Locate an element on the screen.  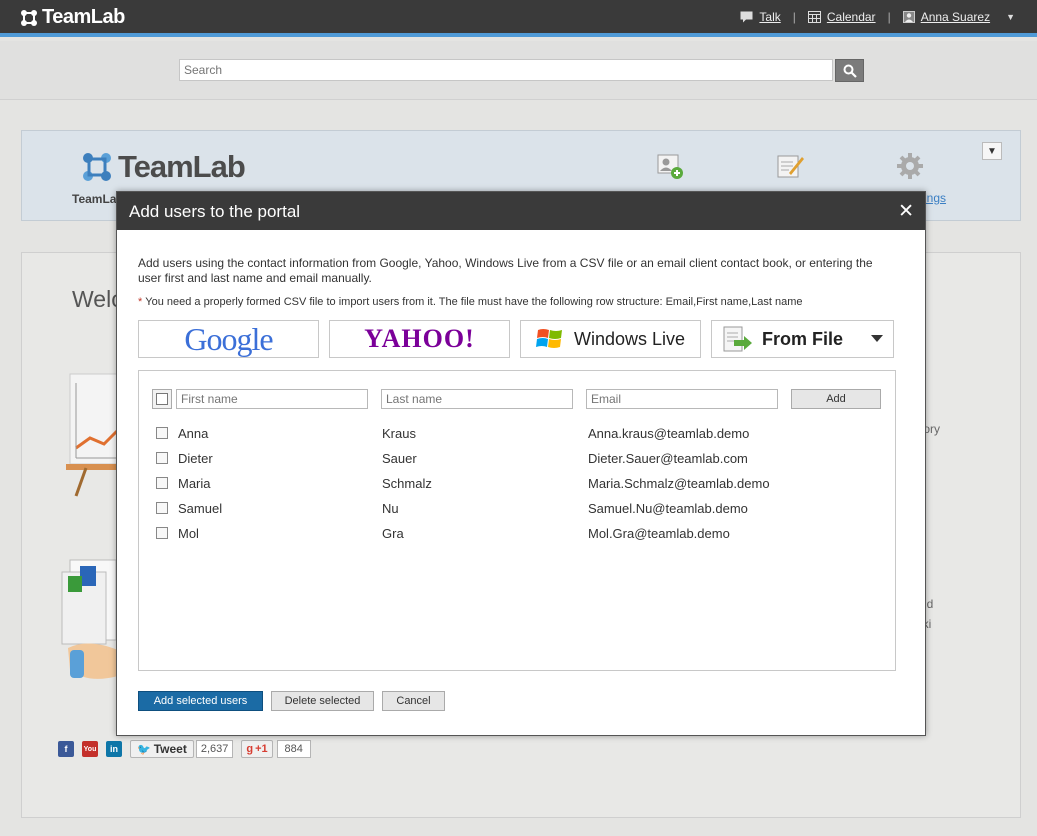
new-user-form is located at coordinates (465, 399).